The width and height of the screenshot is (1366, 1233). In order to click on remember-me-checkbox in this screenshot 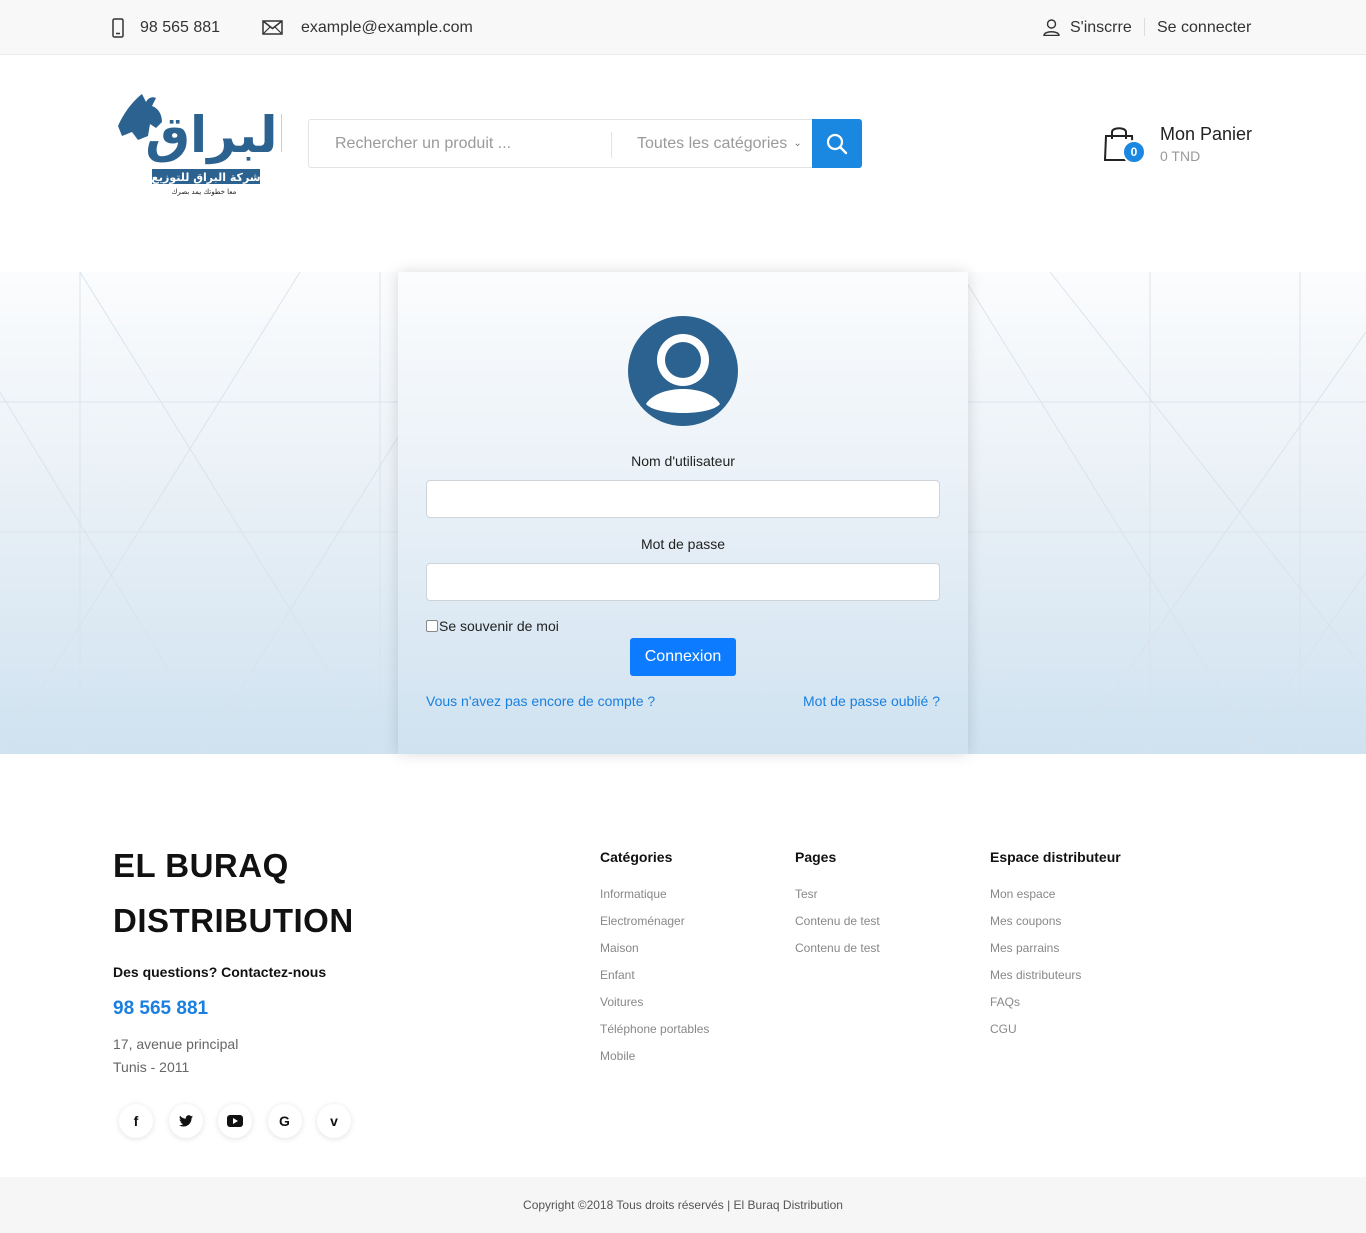, I will do `click(432, 626)`.